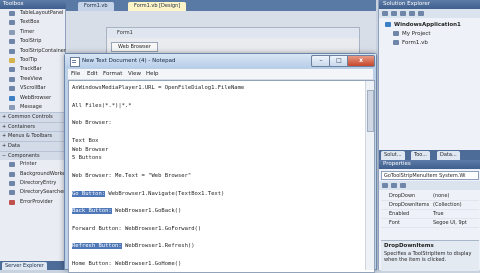 This screenshot has width=480, height=273. I want to click on menu-format: Format, so click(112, 74).